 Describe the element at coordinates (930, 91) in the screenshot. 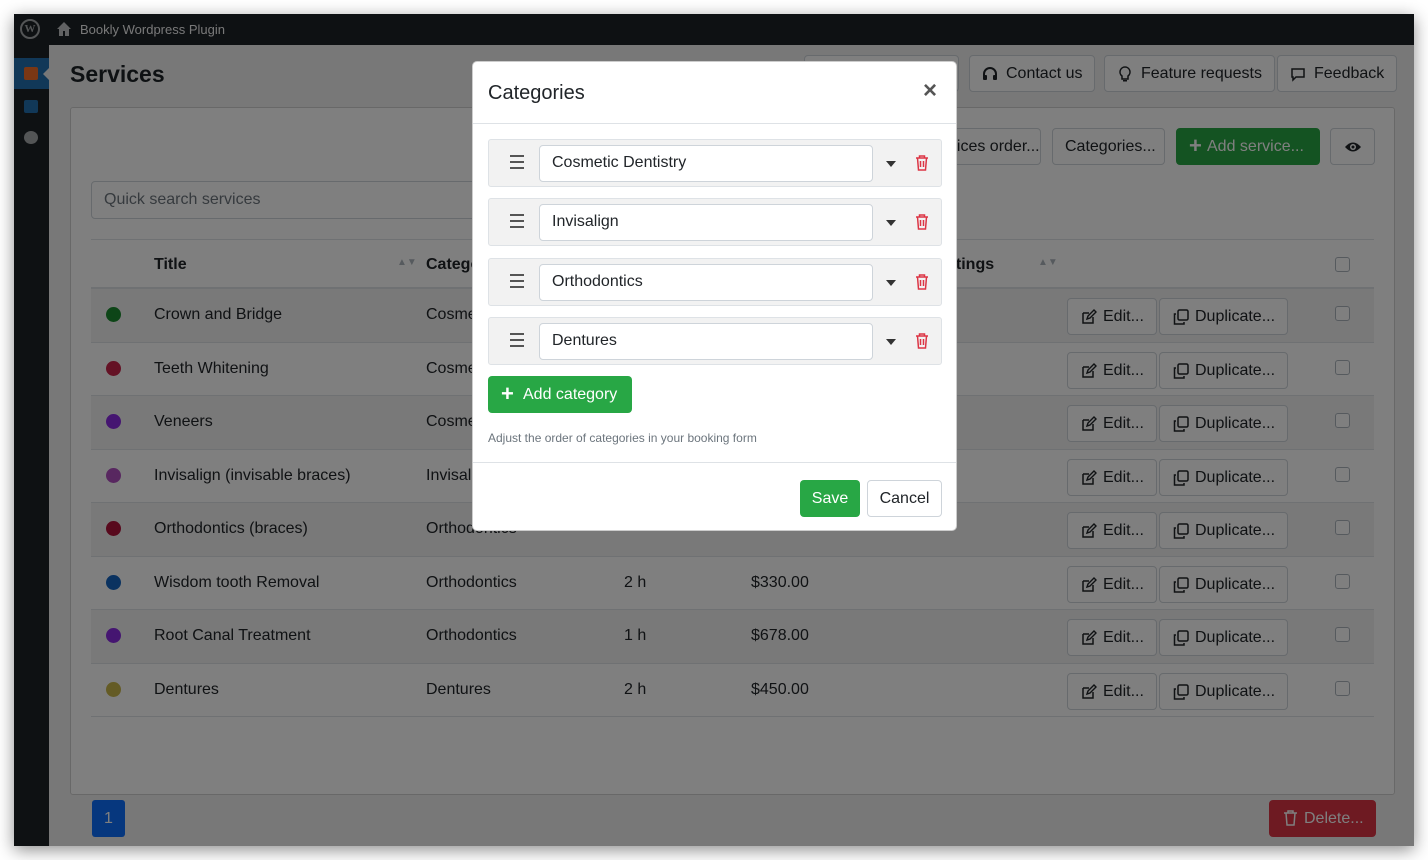

I see `close-icon: ×` at that location.